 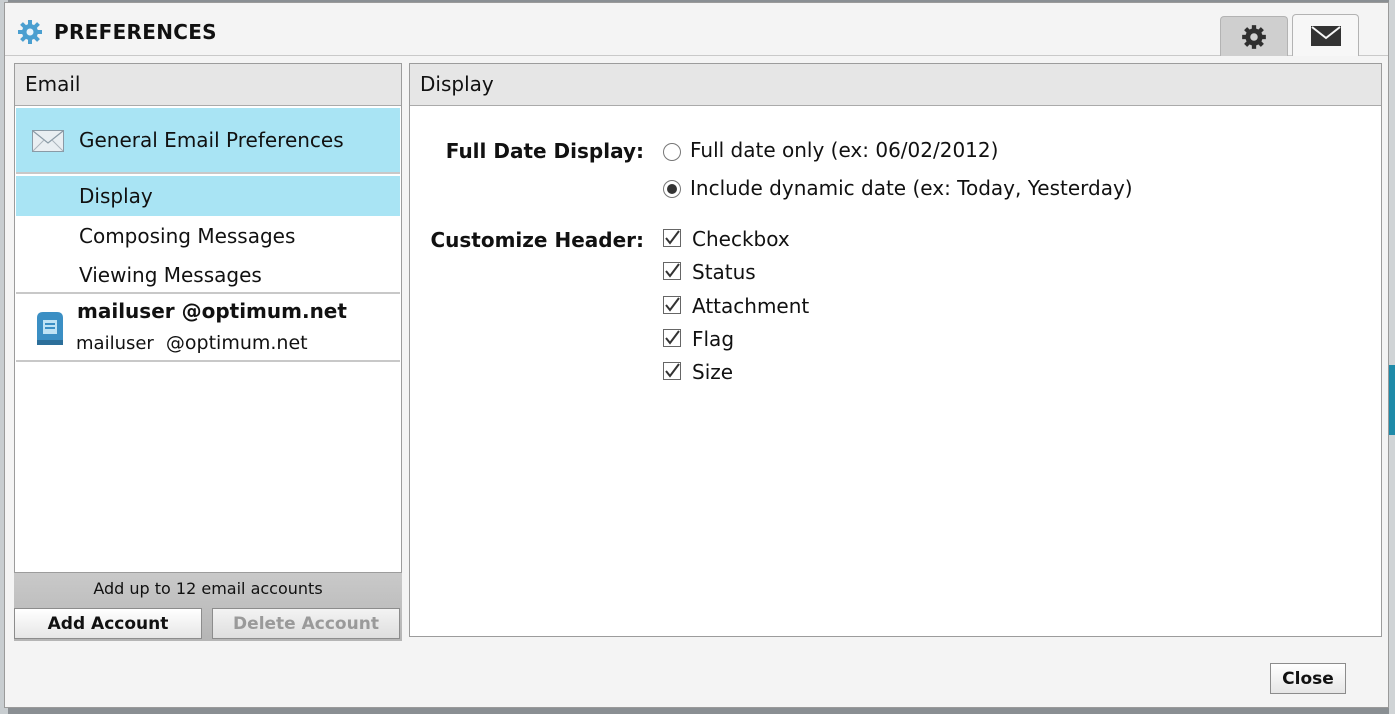 I want to click on header-option-attachment: Attachment, so click(x=751, y=306).